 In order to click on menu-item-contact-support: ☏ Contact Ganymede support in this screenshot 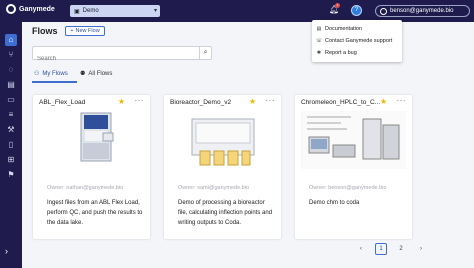, I will do `click(354, 41)`.